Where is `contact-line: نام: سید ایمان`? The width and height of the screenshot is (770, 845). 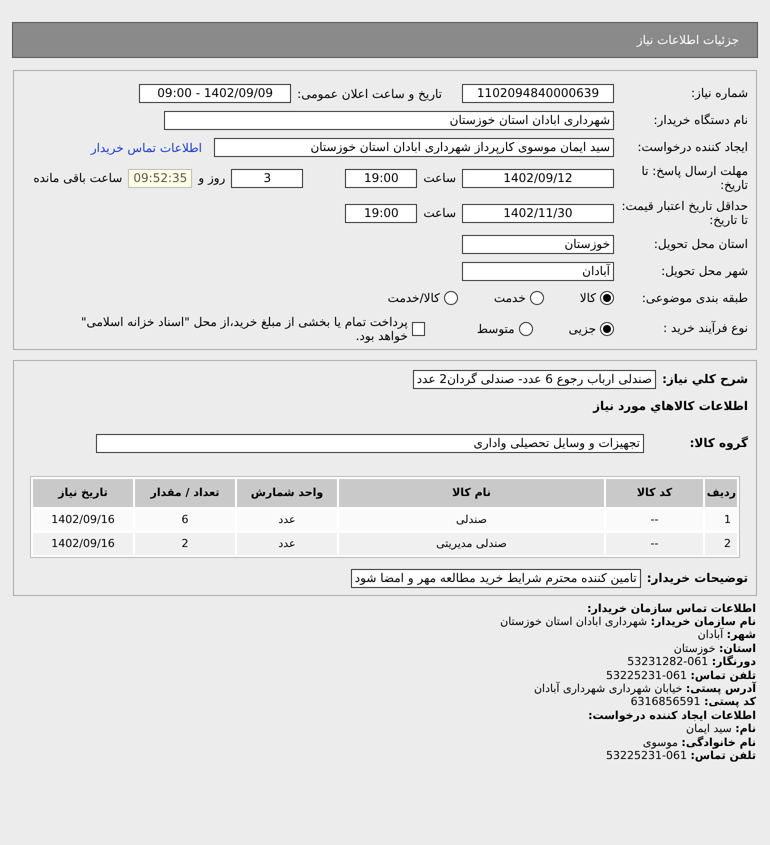 contact-line: نام: سید ایمان is located at coordinates (720, 729).